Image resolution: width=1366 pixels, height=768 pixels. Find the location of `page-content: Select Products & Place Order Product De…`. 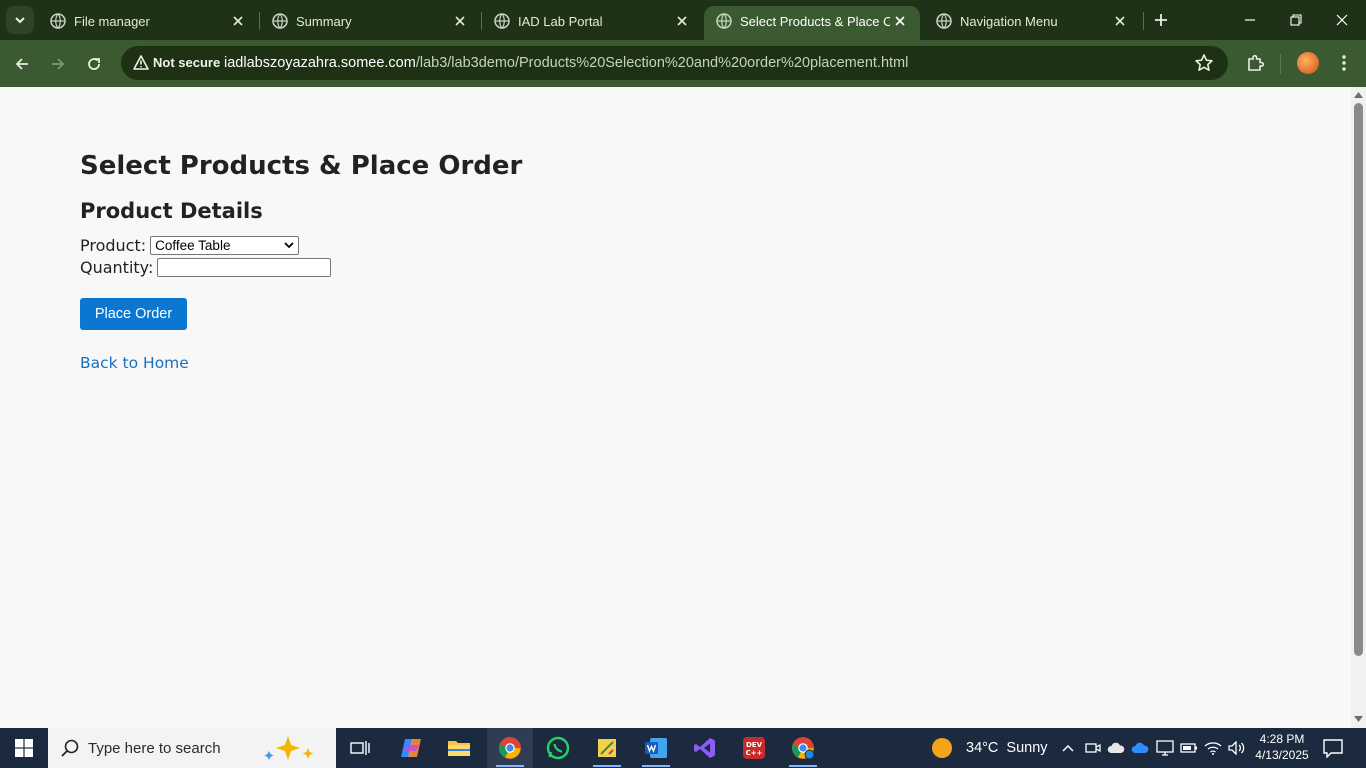

page-content: Select Products & Place Order Product De… is located at coordinates (301, 262).